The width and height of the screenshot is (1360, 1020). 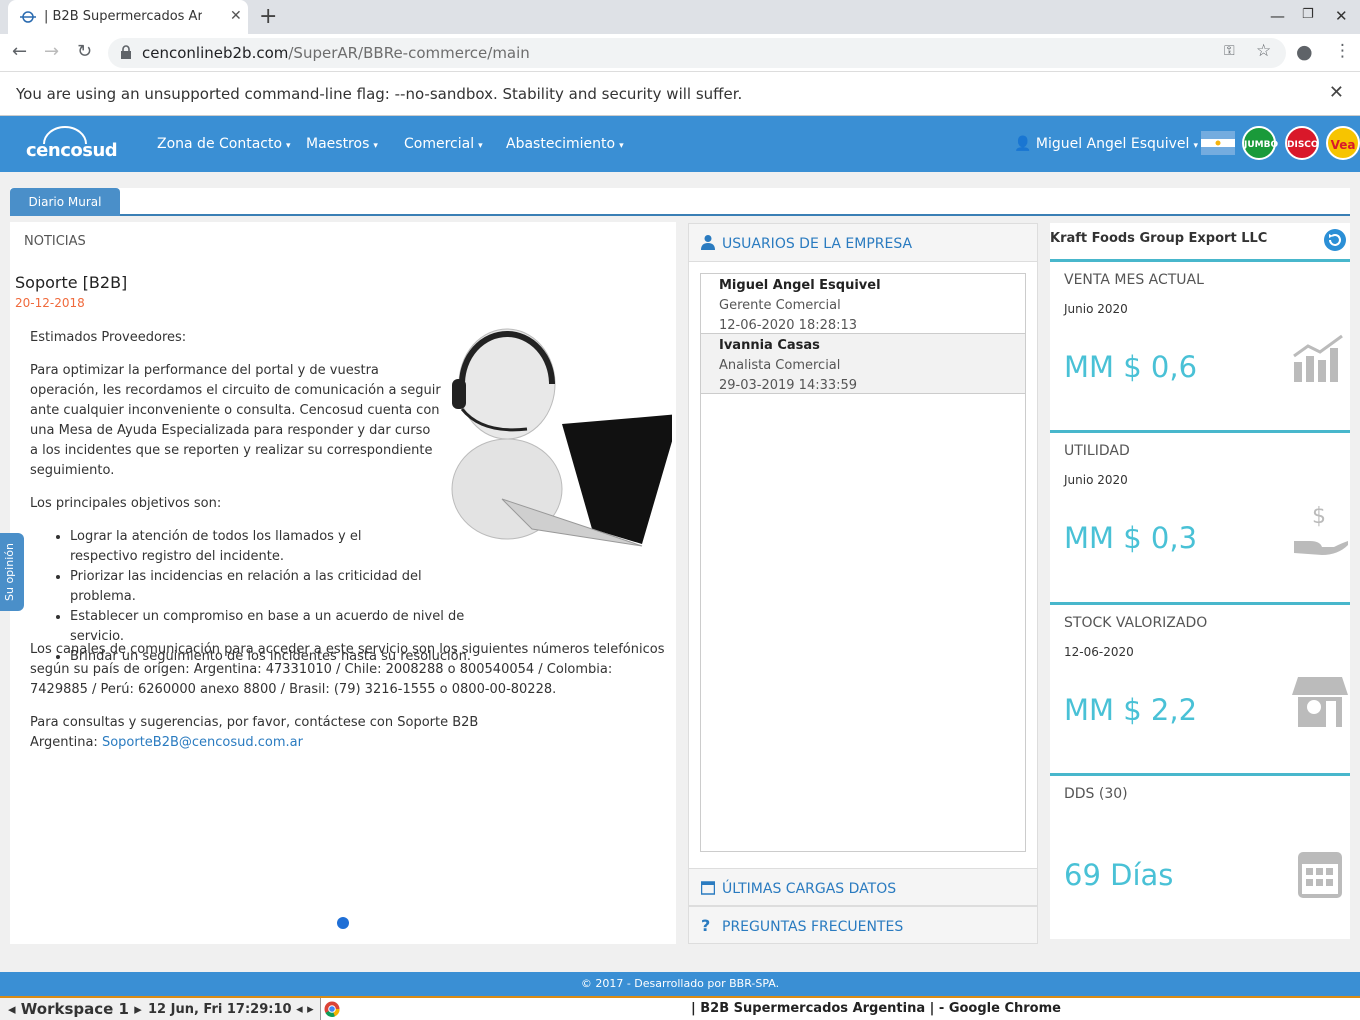 What do you see at coordinates (1159, 238) in the screenshot?
I see `company-name: Kraft Foods Group Export LLC` at bounding box center [1159, 238].